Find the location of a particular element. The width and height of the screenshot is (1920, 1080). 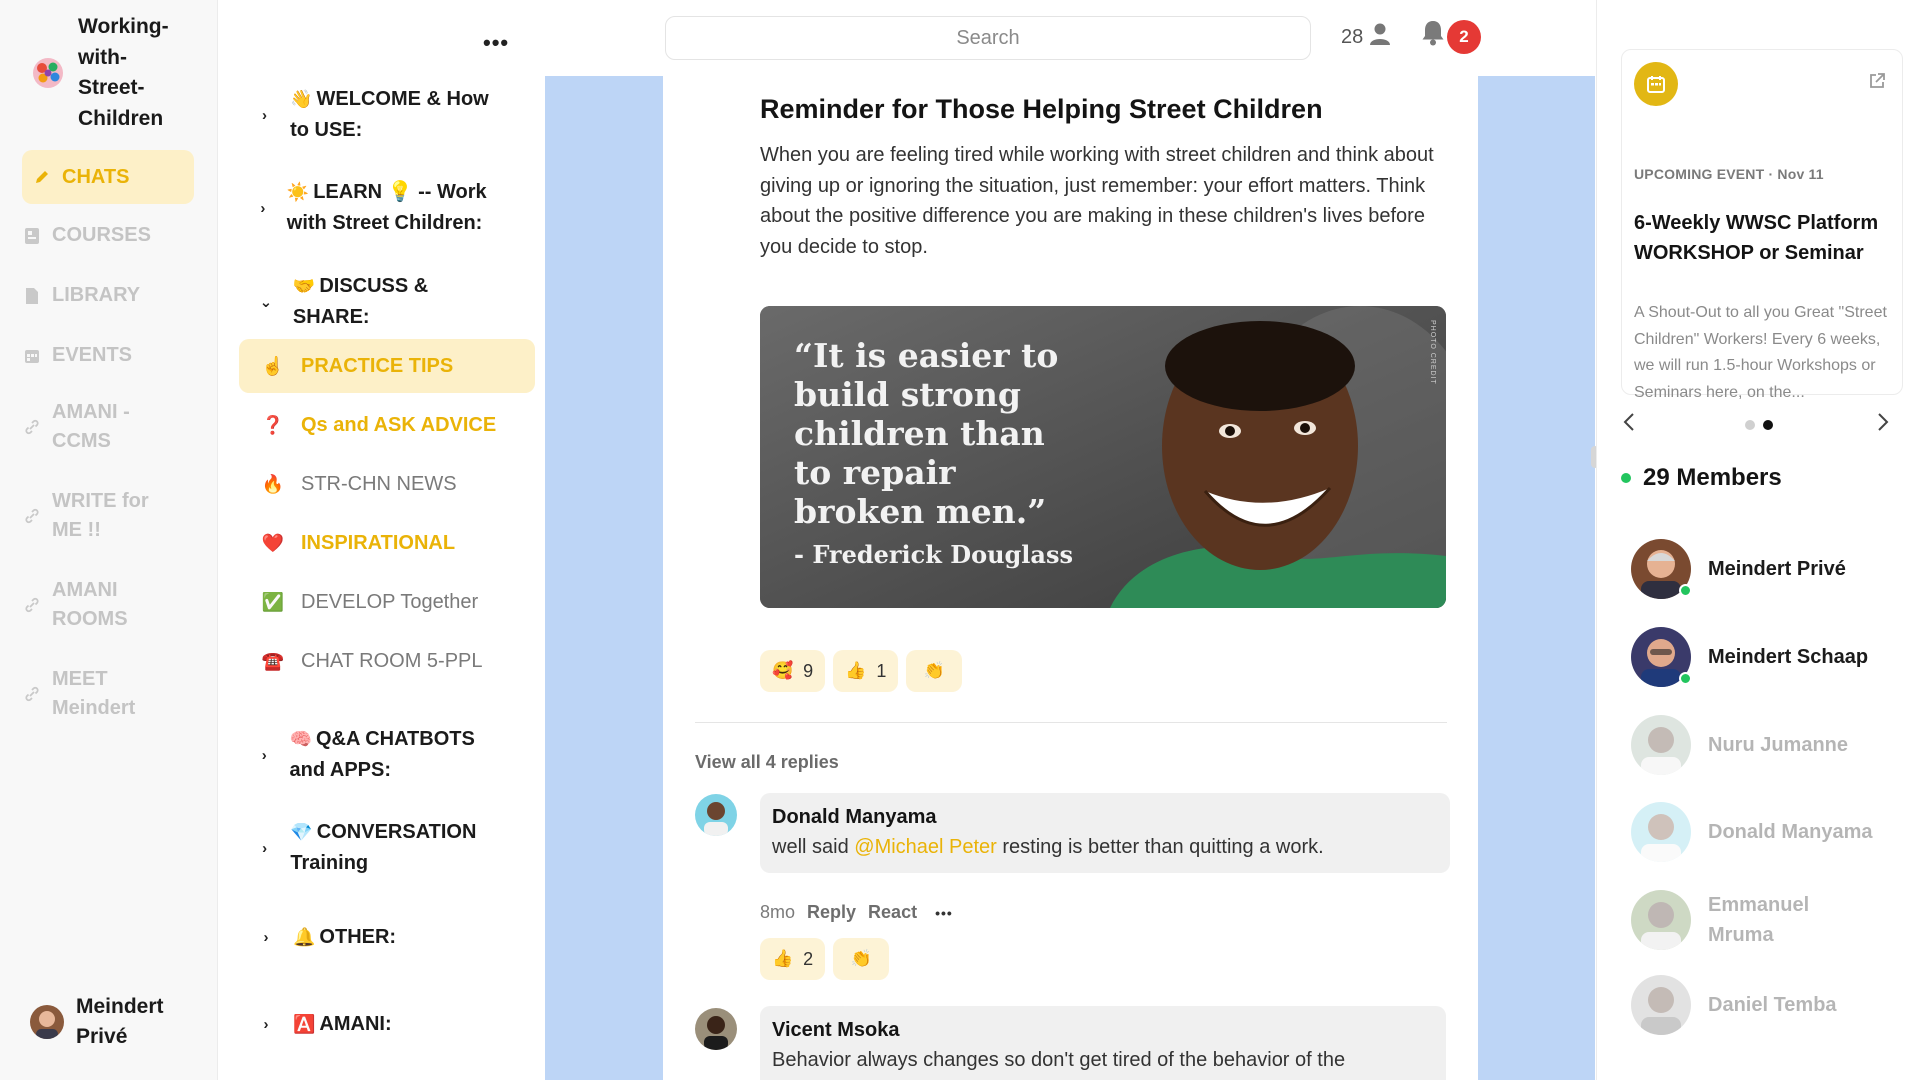

top-bar: Search 28 2 is located at coordinates (1070, 38).